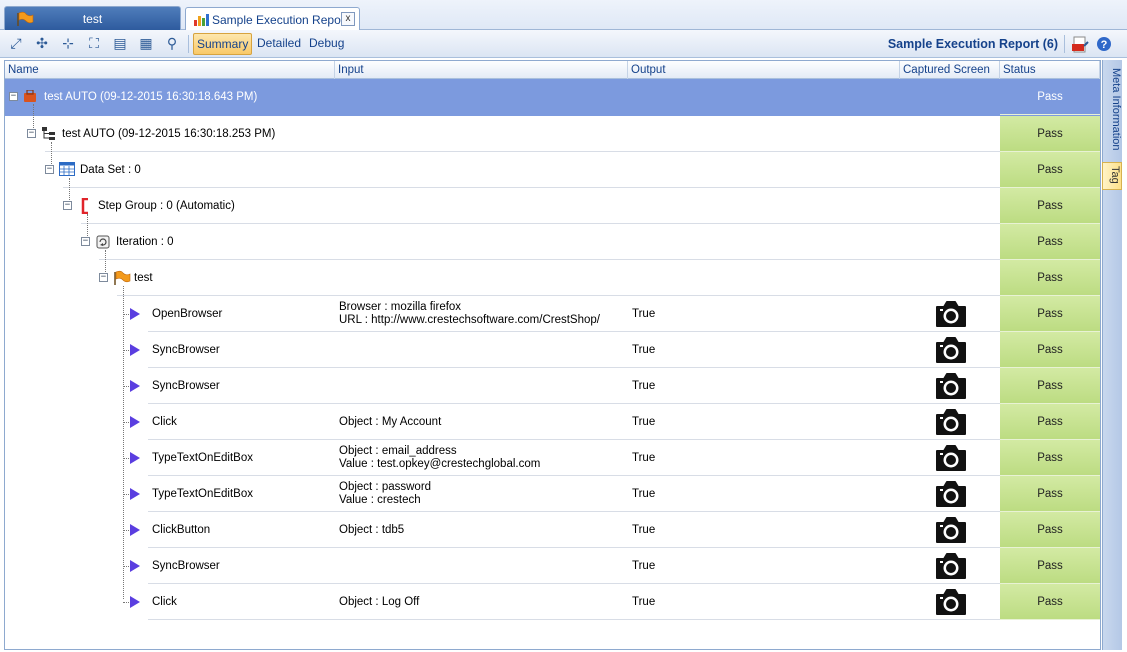  Describe the element at coordinates (48, 133) in the screenshot. I see `tree-node-icon` at that location.